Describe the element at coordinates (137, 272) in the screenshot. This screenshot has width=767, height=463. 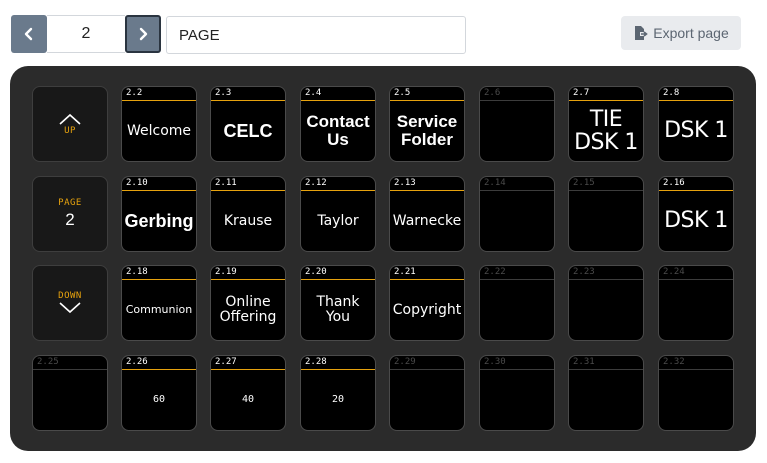
I see `button-index-label: 2.18` at that location.